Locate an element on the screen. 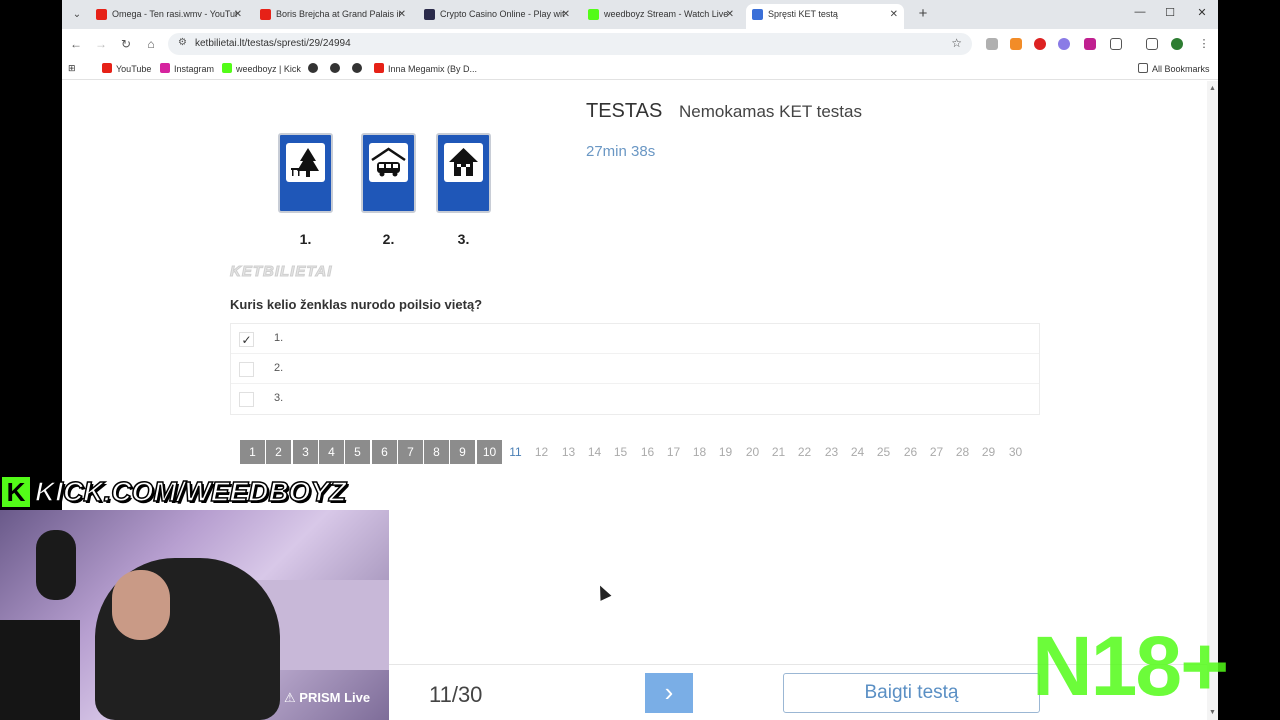 Image resolution: width=1280 pixels, height=720 pixels. folder-icon is located at coordinates (1143, 68).